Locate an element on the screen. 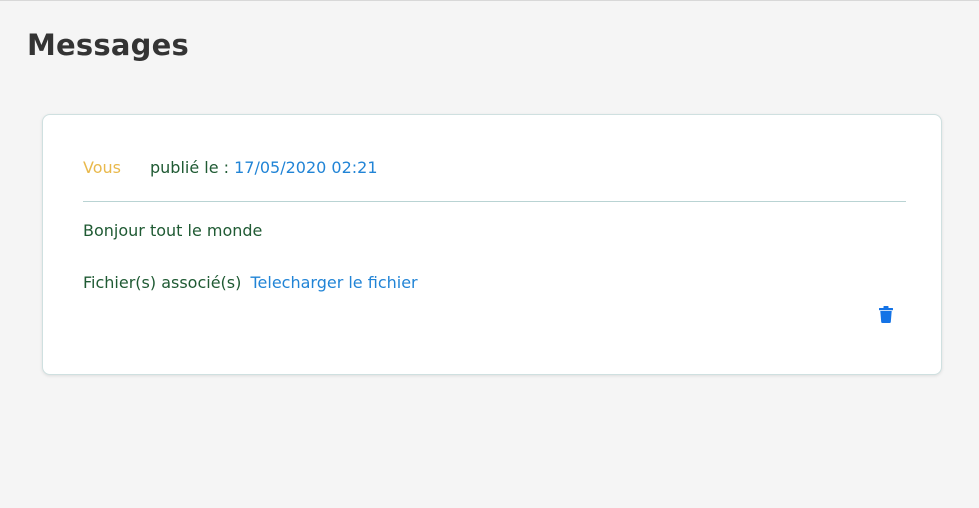 Image resolution: width=979 pixels, height=508 pixels. attachments-label: Fichier(s) associé(s) is located at coordinates (162, 282).